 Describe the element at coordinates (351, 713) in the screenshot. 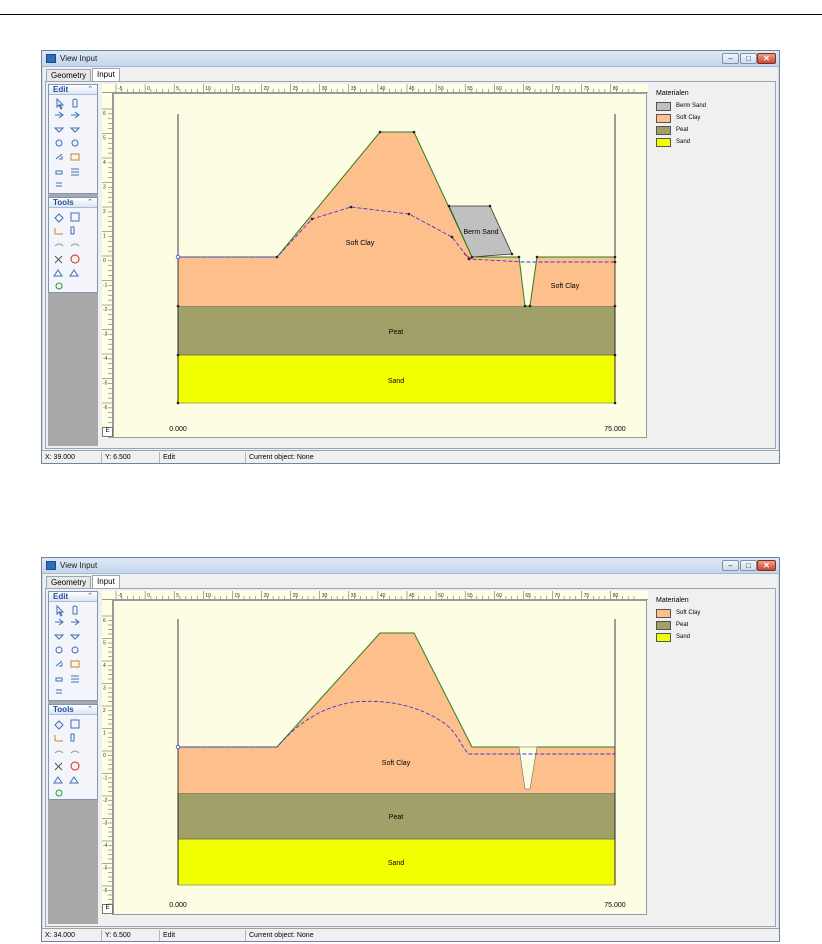

I see `layer-soft-clay` at that location.